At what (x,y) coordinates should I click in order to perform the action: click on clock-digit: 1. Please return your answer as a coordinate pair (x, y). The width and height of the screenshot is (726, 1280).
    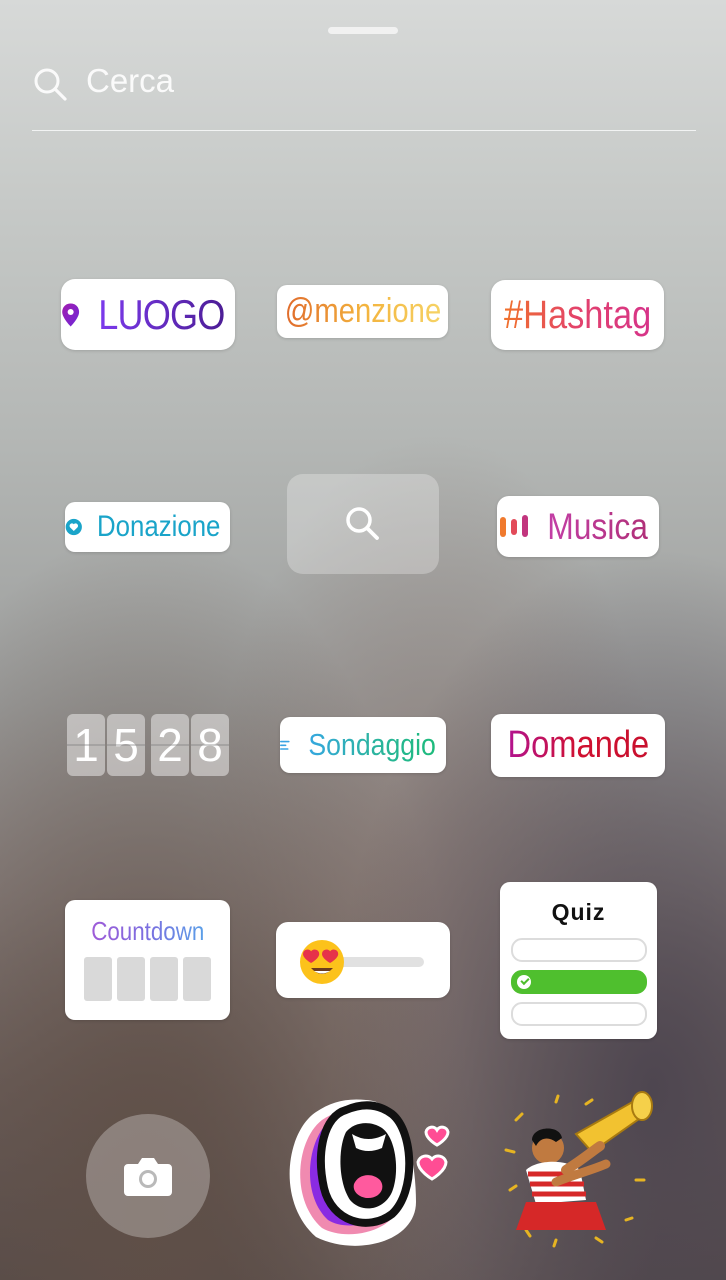
    Looking at the image, I should click on (86, 745).